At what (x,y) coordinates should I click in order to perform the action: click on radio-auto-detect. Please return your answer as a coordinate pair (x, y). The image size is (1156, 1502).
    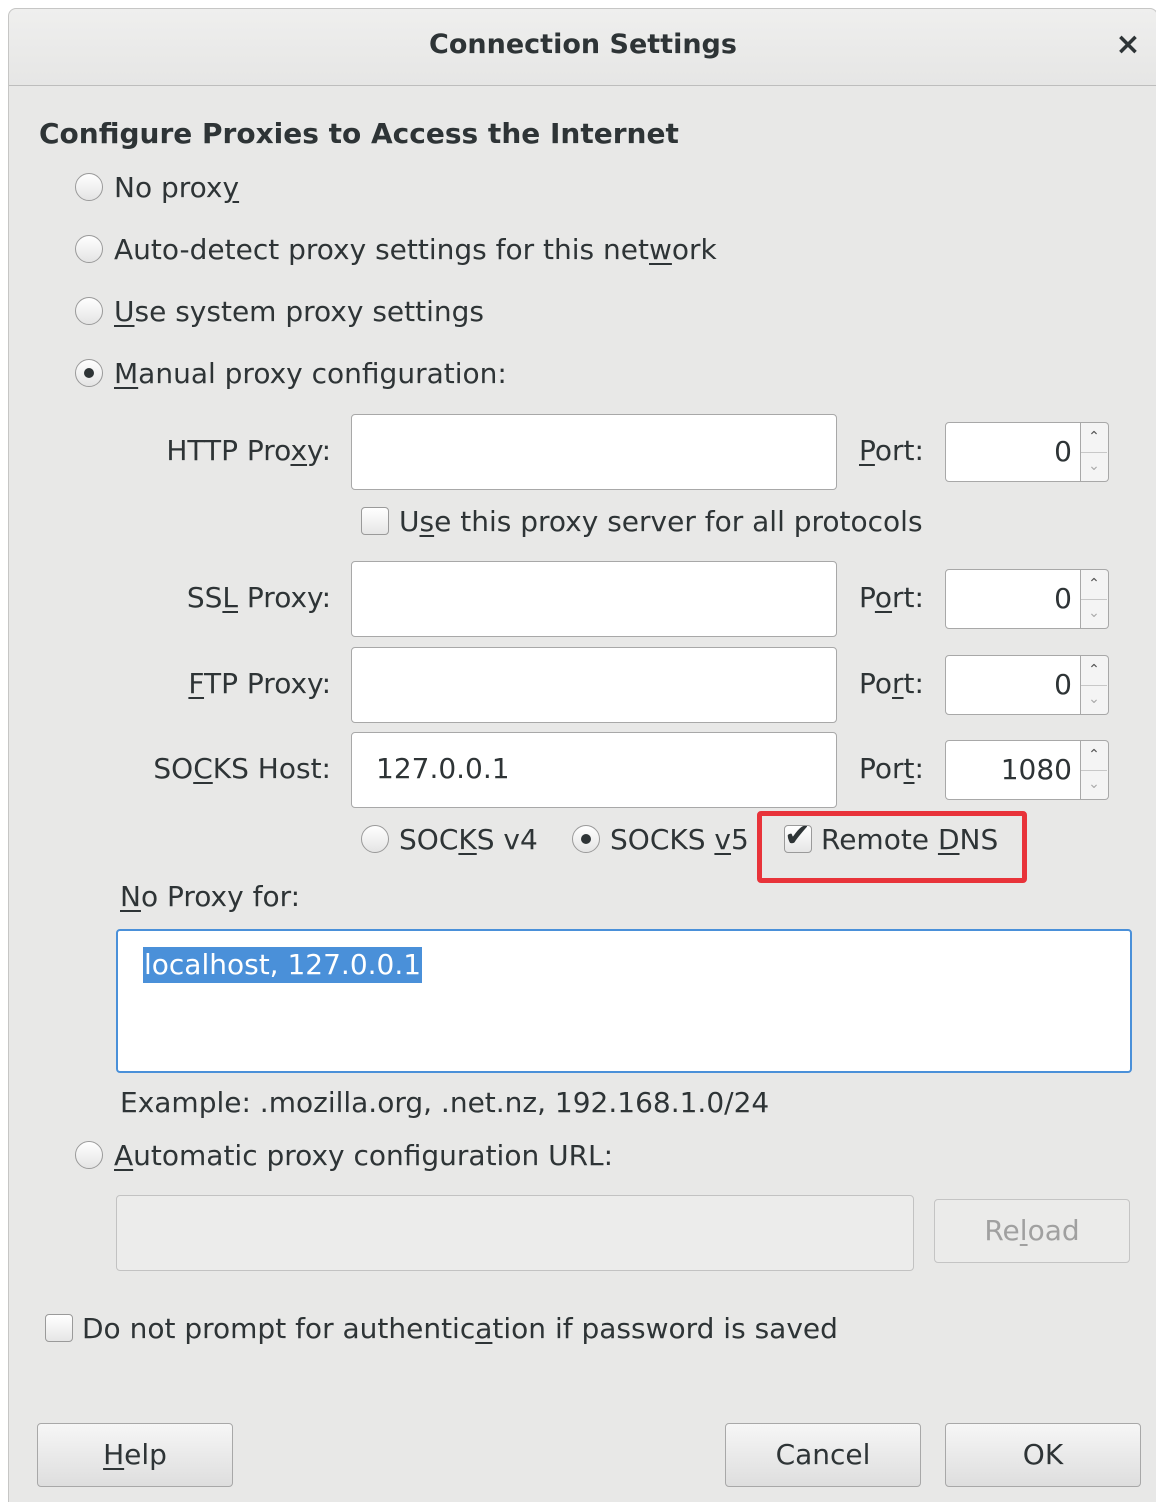
    Looking at the image, I should click on (89, 249).